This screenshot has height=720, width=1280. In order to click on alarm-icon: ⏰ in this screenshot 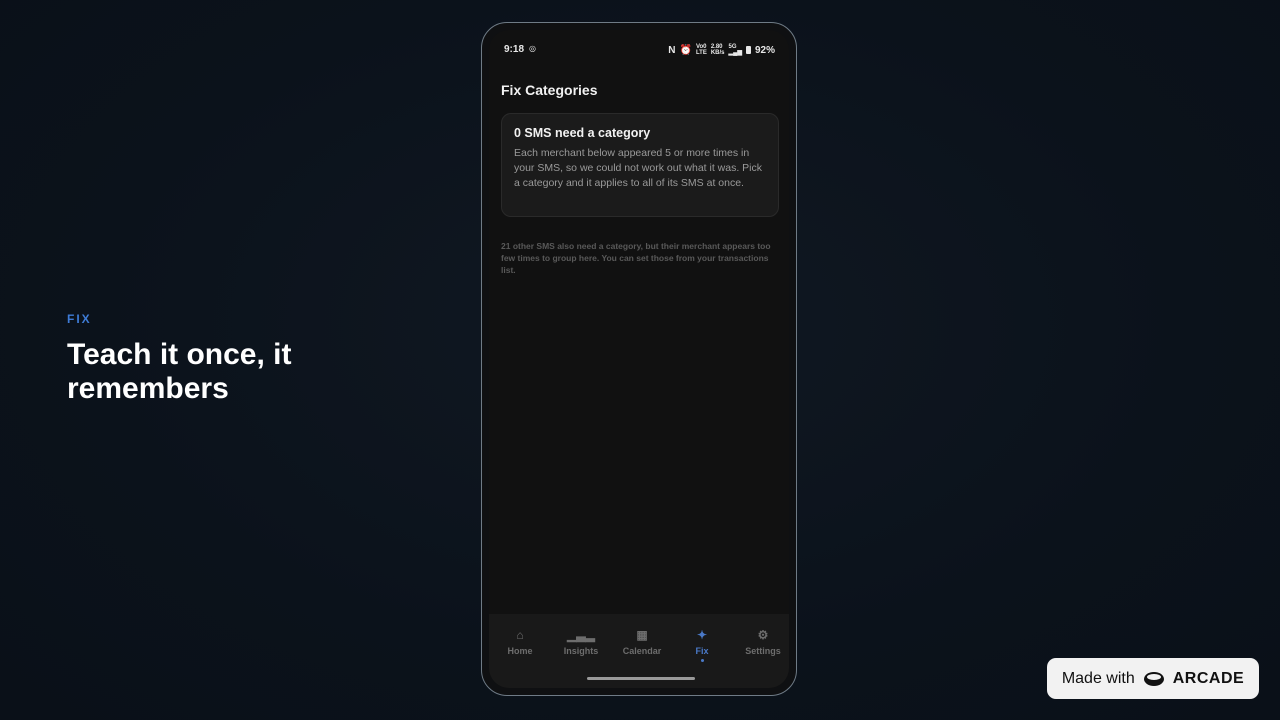, I will do `click(685, 50)`.